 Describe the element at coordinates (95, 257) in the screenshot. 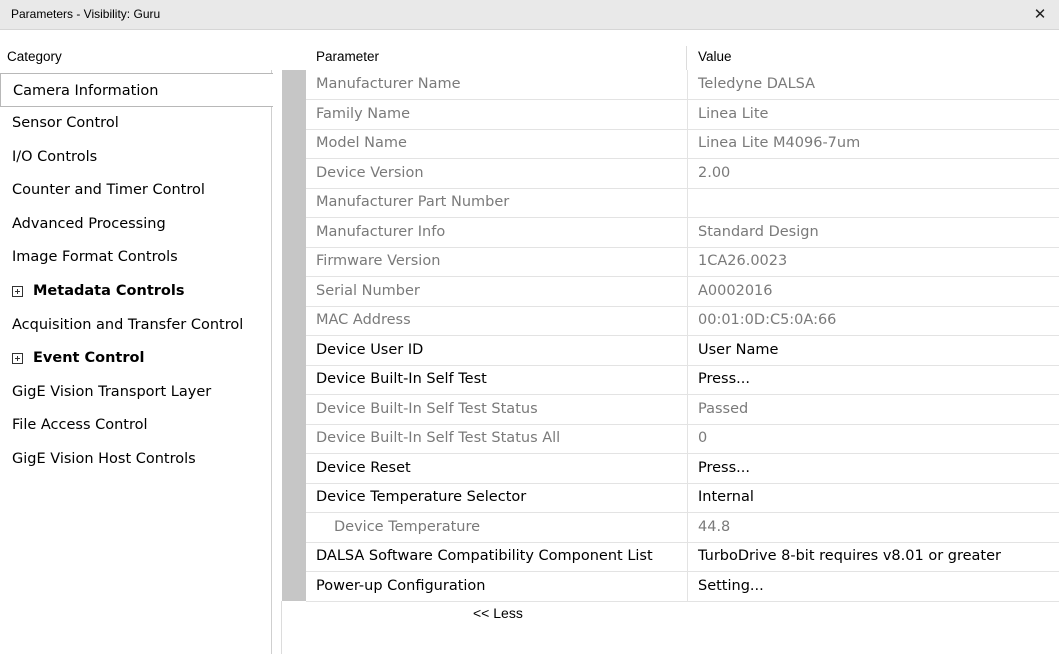

I see `category-item-label: Image Format Controls` at that location.